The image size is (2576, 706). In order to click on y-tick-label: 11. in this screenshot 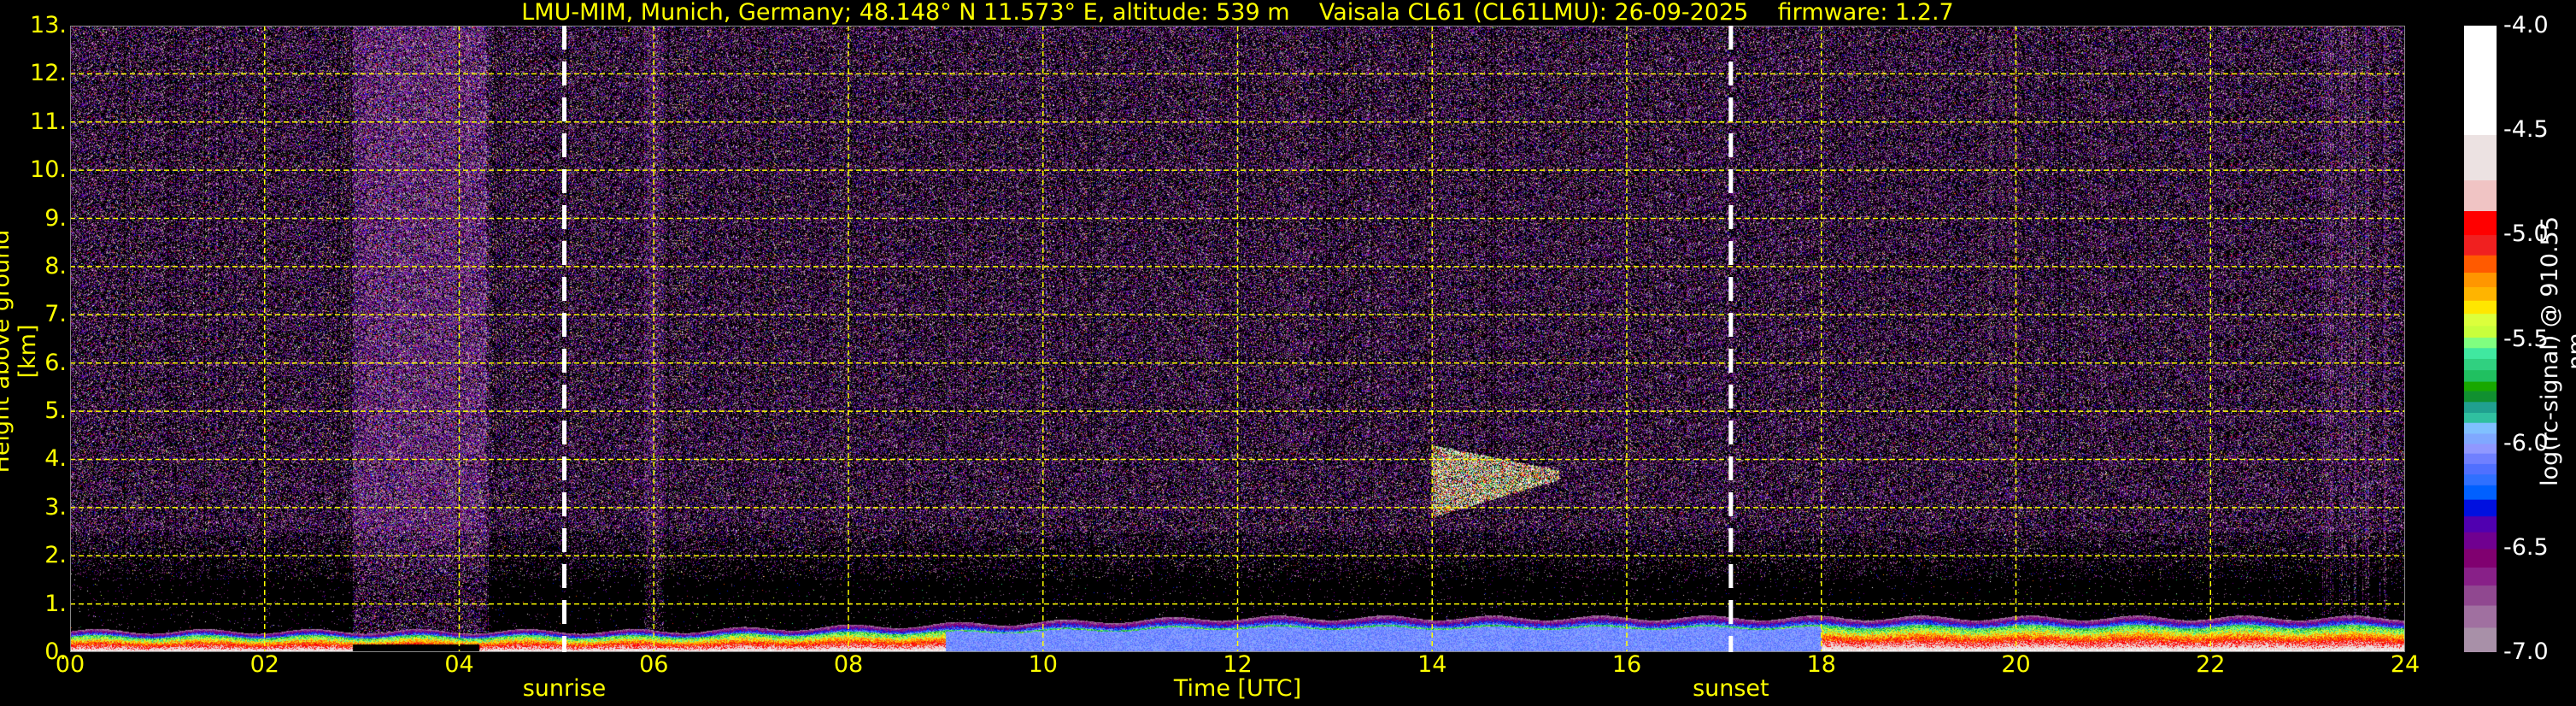, I will do `click(48, 122)`.